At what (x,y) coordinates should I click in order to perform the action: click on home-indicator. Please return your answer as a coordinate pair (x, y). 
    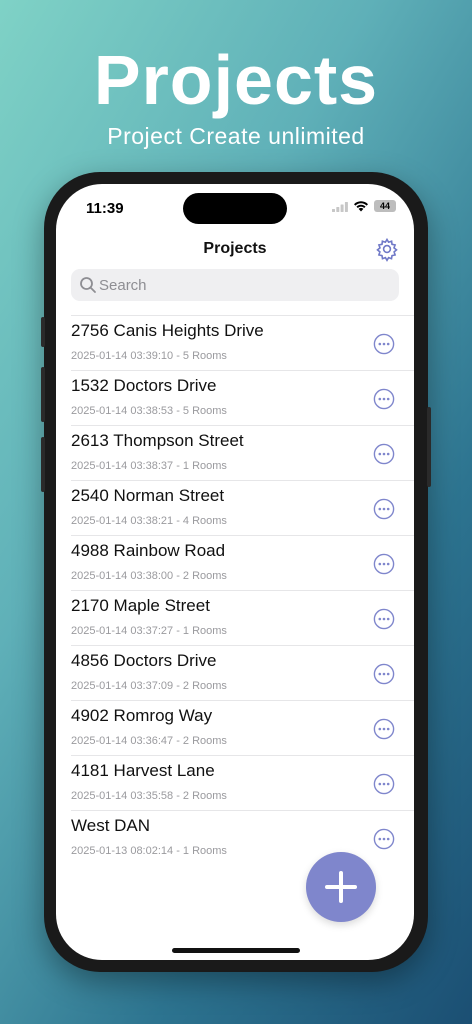
    Looking at the image, I should click on (236, 950).